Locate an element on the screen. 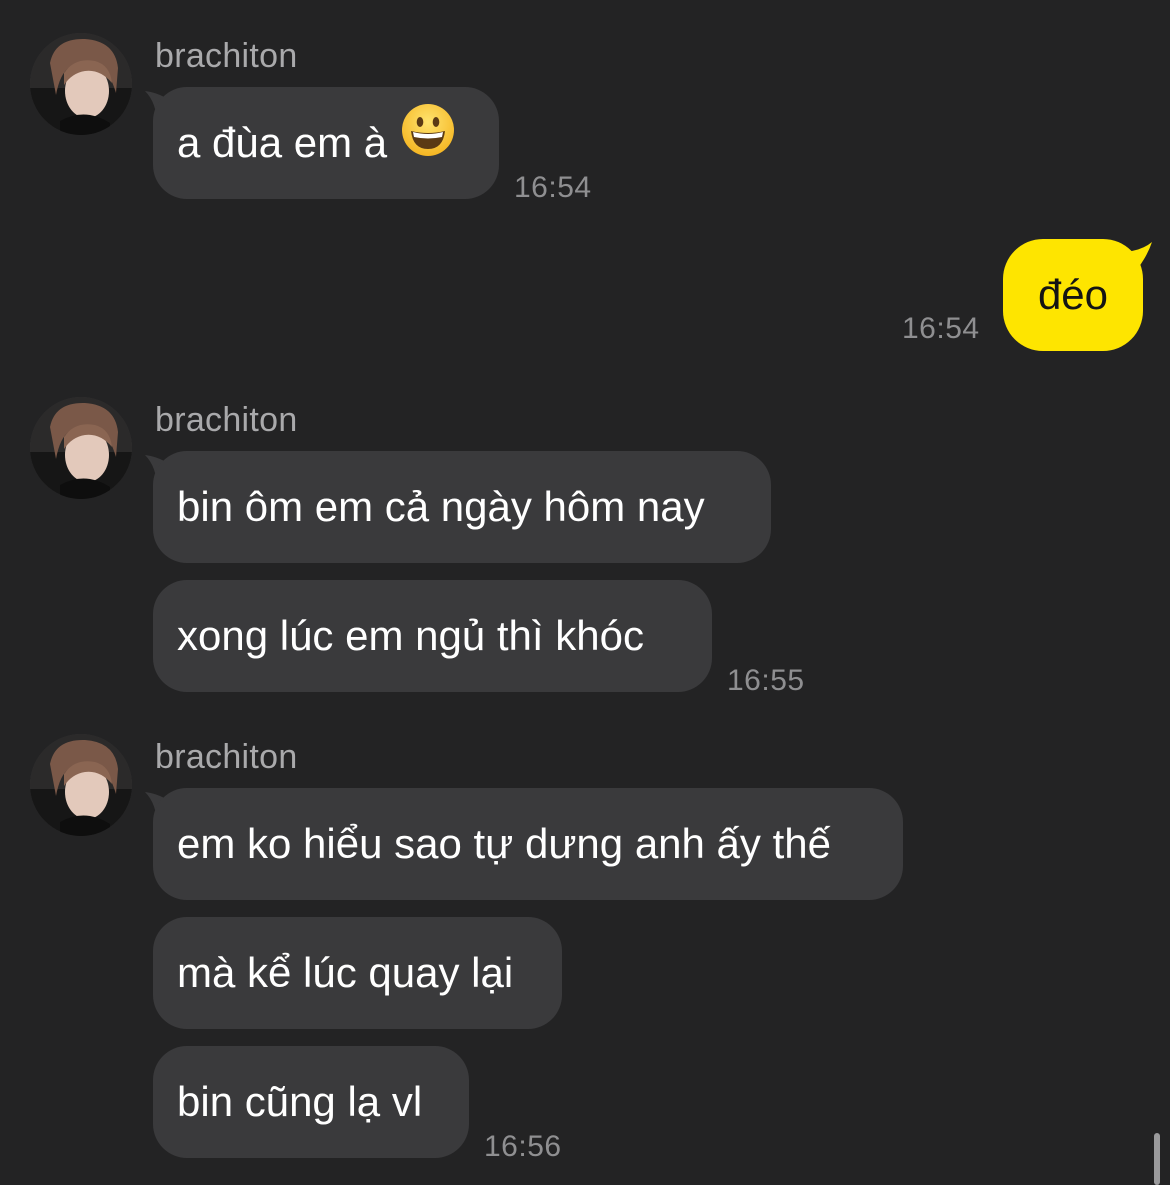  incoming-message-bubble: bin ôm em cả ngày hôm nay is located at coordinates (462, 507).